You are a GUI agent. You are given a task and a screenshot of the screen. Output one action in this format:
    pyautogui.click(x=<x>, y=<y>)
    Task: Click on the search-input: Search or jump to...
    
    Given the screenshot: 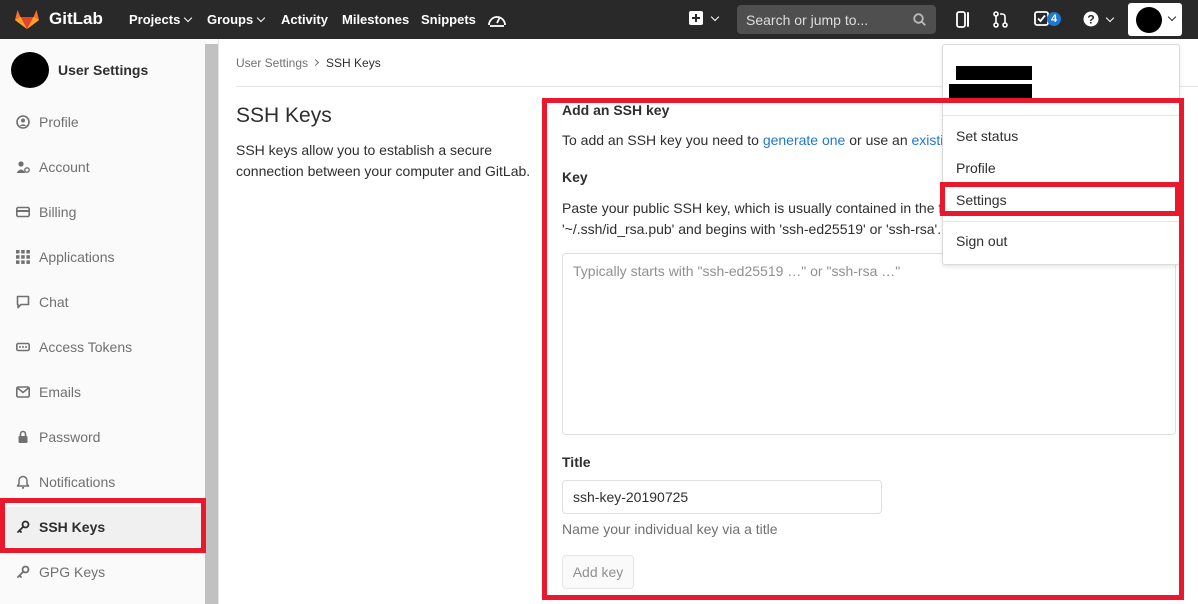 What is the action you would take?
    pyautogui.click(x=836, y=19)
    